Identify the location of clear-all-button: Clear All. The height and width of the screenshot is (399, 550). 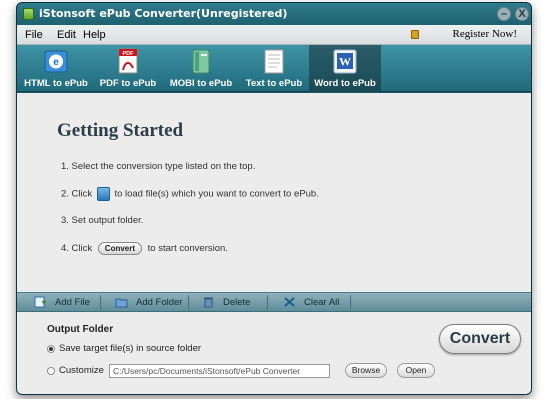
(311, 302).